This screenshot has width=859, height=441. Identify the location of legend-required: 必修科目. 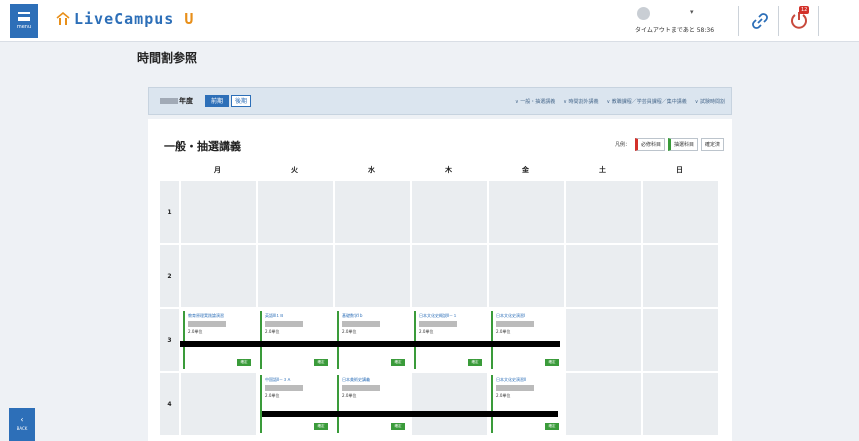
(649, 144).